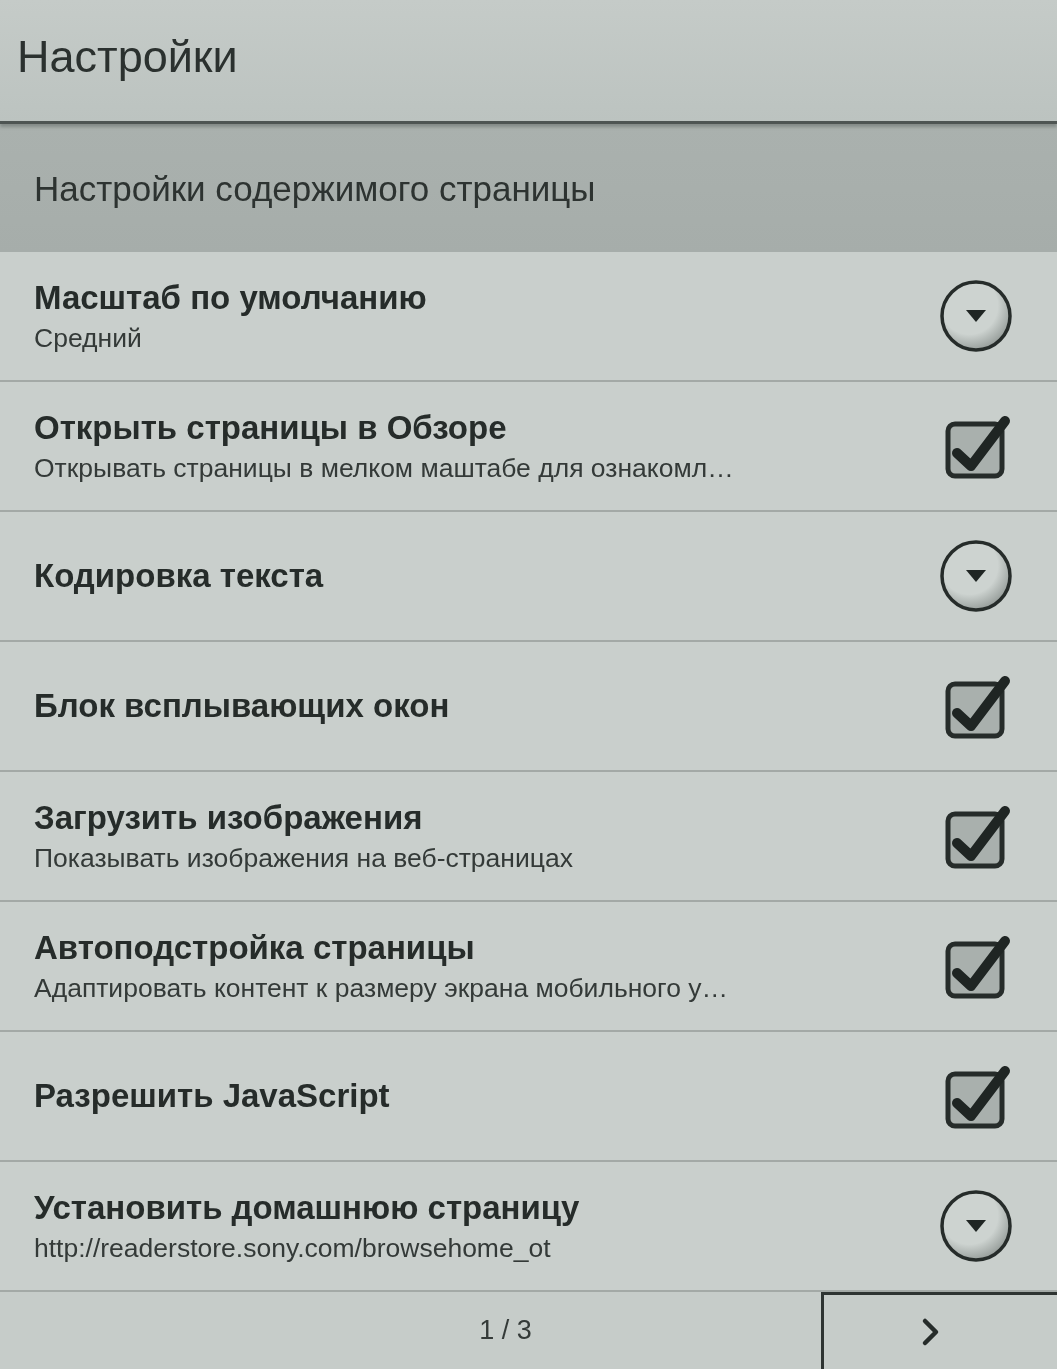 This screenshot has width=1057, height=1369. Describe the element at coordinates (271, 427) in the screenshot. I see `setting-title: Открыть страницы в Обзоре` at that location.